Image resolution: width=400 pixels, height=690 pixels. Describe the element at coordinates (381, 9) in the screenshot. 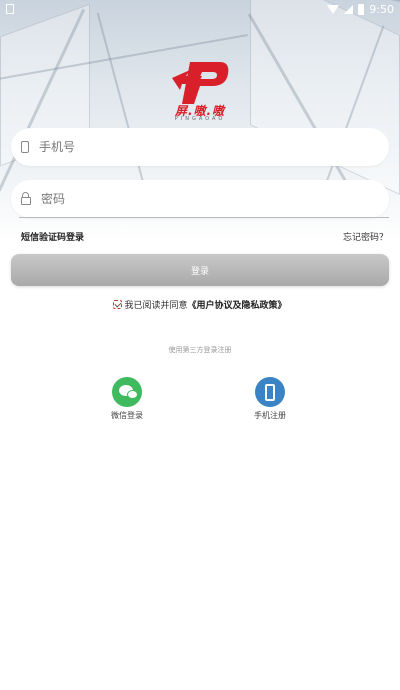

I see `status-time: 9:50` at that location.